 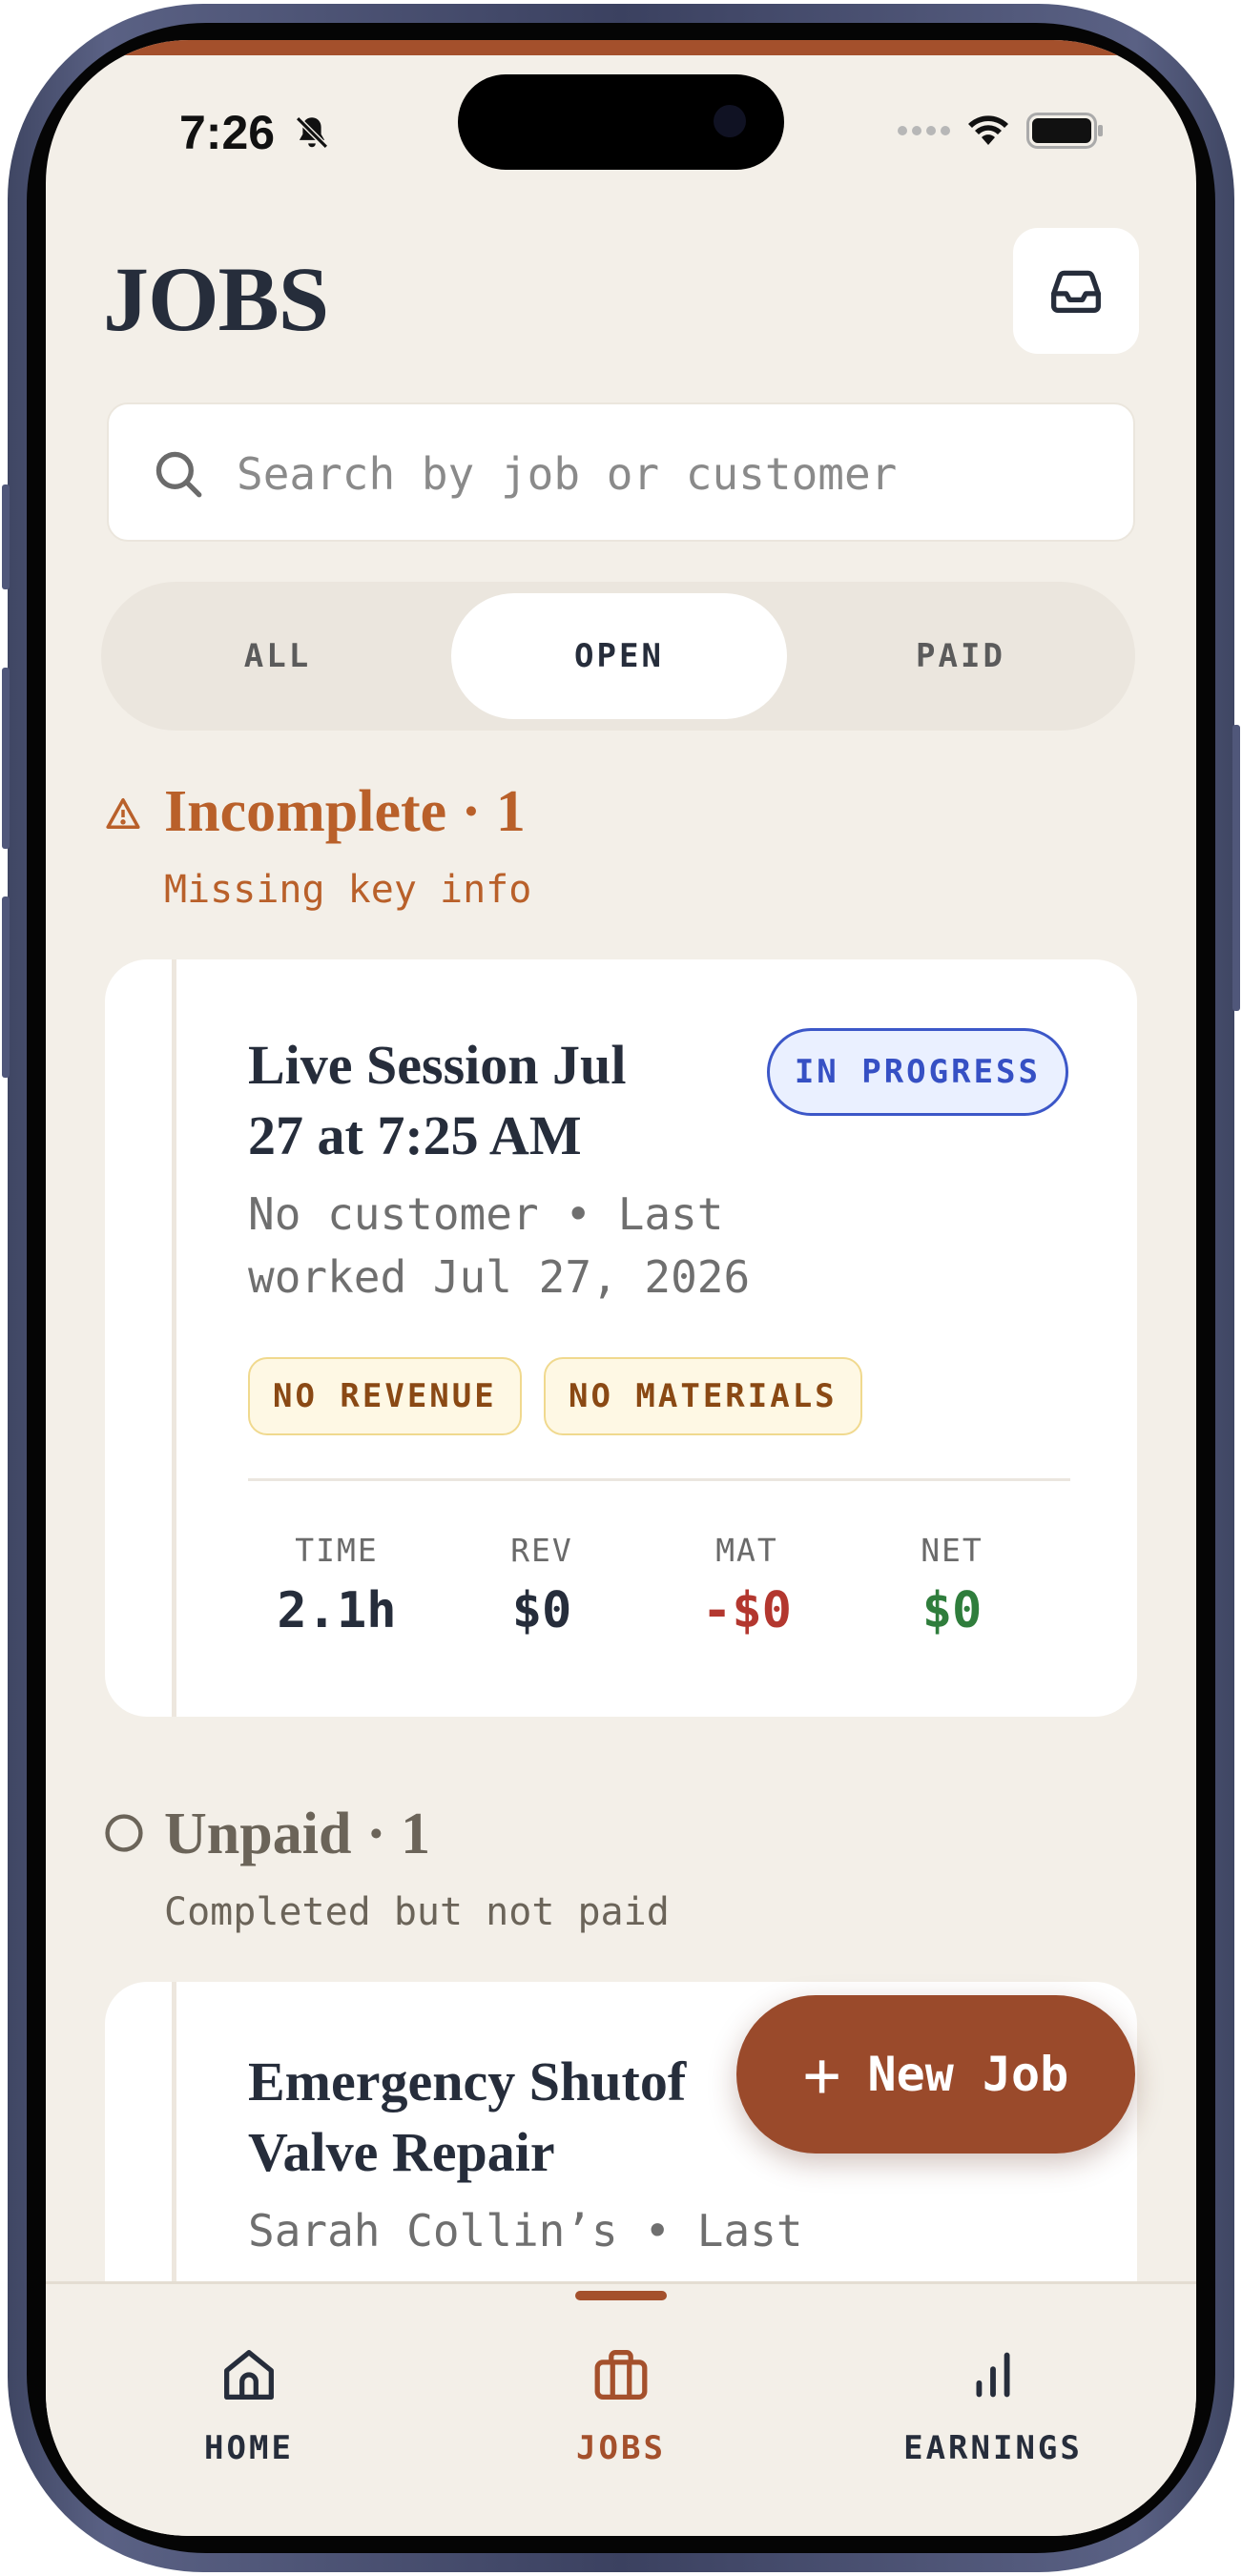 What do you see at coordinates (988, 130) in the screenshot?
I see `wifi-icon` at bounding box center [988, 130].